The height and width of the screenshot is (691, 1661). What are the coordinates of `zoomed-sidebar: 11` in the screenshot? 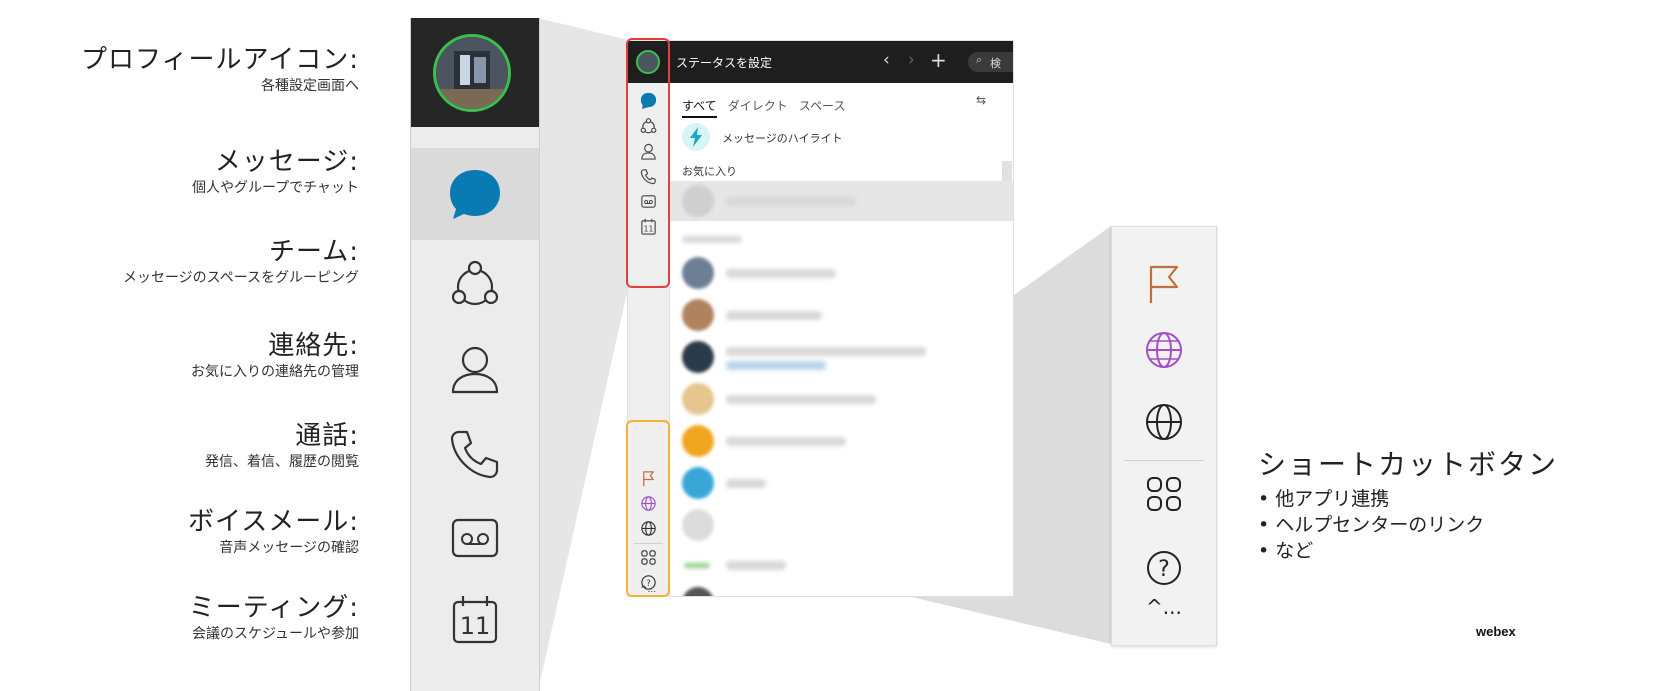 It's located at (475, 354).